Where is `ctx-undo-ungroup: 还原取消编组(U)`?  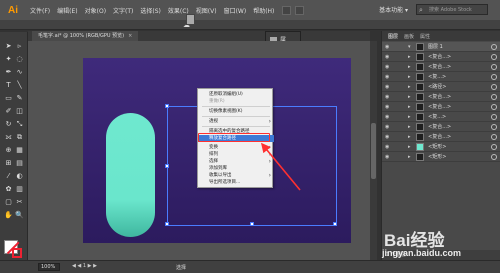
ctx-undo-ungroup: 还原取消编组(U) is located at coordinates (236, 94).